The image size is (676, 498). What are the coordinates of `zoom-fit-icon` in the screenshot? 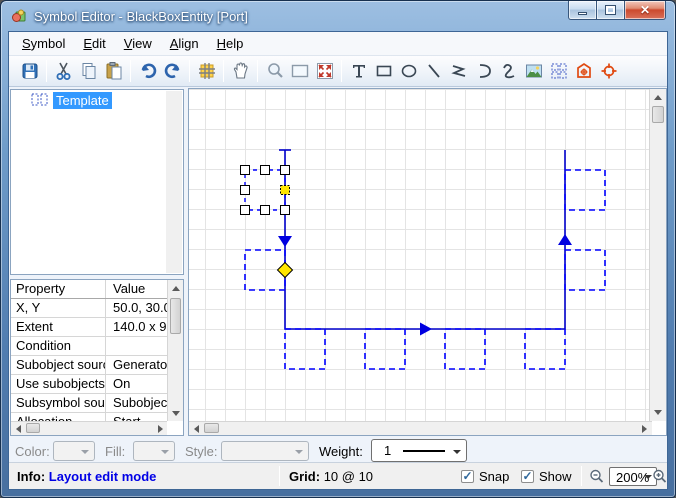 It's located at (324, 71).